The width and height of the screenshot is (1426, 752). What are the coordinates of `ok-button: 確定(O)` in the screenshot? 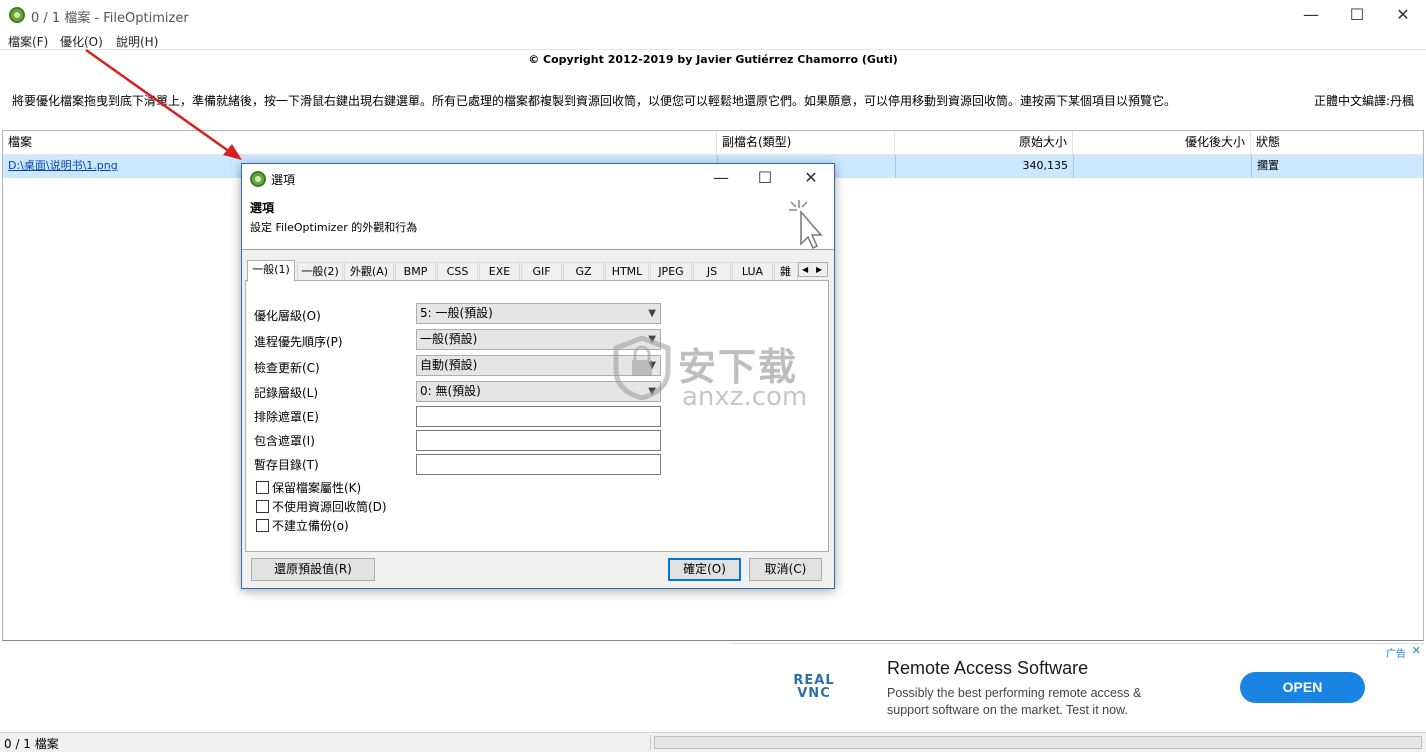 It's located at (704, 569).